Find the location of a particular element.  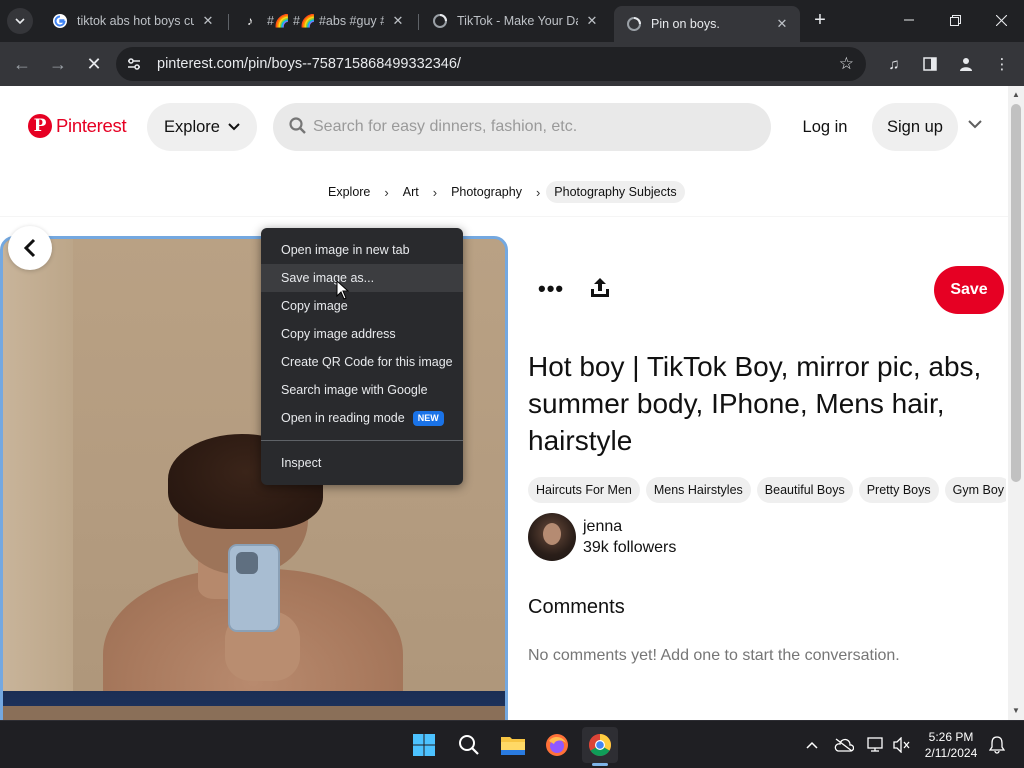

page-scrollbar: ▲ ▼ is located at coordinates (1016, 403).